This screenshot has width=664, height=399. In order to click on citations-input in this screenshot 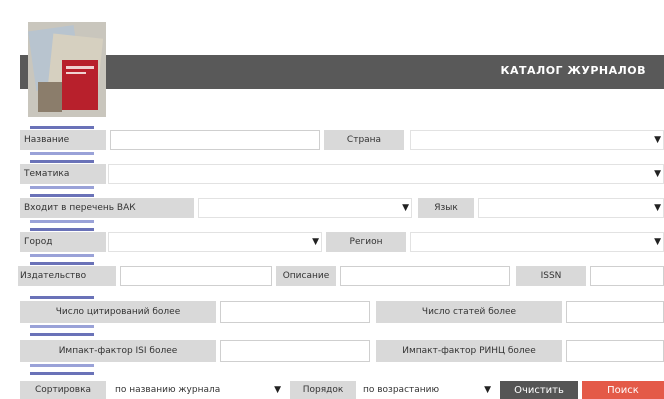, I will do `click(295, 312)`.